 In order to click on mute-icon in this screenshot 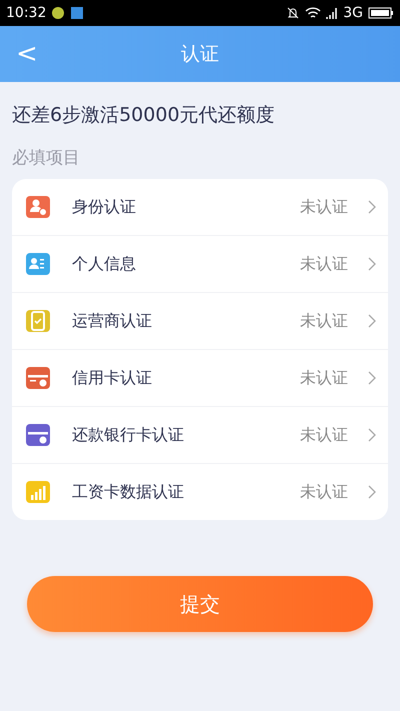, I will do `click(293, 13)`.